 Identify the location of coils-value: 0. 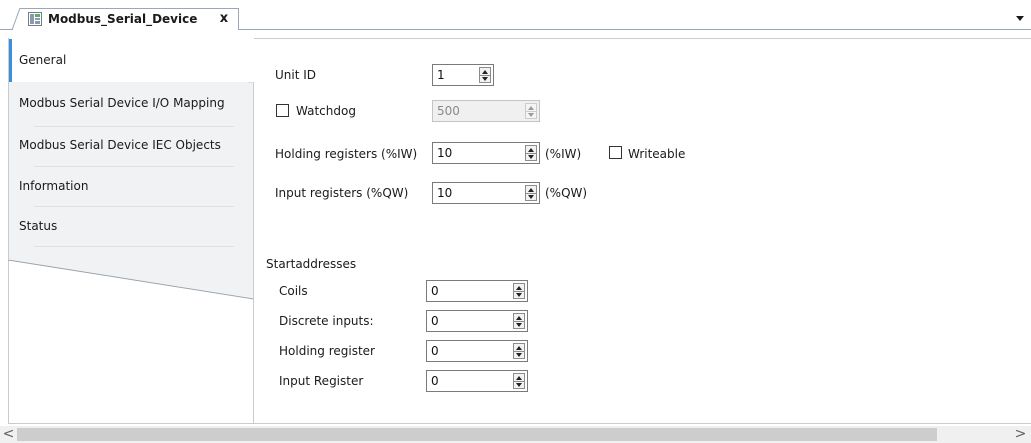
(435, 291).